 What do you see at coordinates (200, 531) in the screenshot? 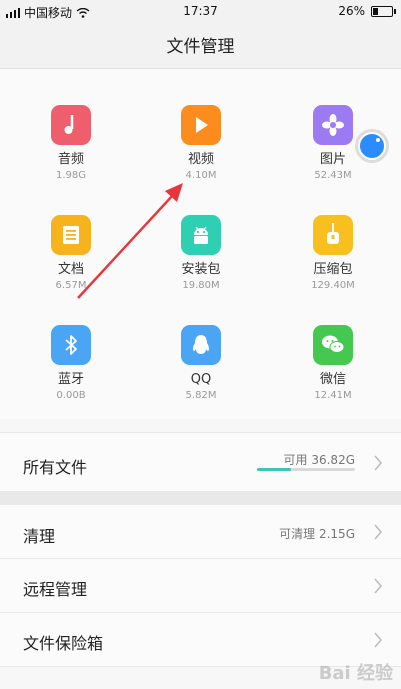
I see `clean-row: 清理 可清理 2.15G` at bounding box center [200, 531].